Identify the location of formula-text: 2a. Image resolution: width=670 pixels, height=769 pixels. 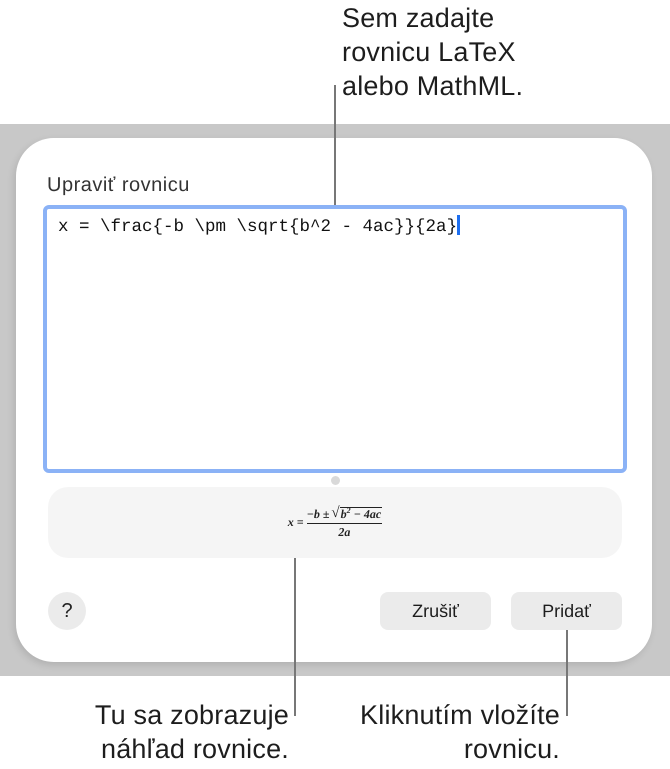
(344, 532).